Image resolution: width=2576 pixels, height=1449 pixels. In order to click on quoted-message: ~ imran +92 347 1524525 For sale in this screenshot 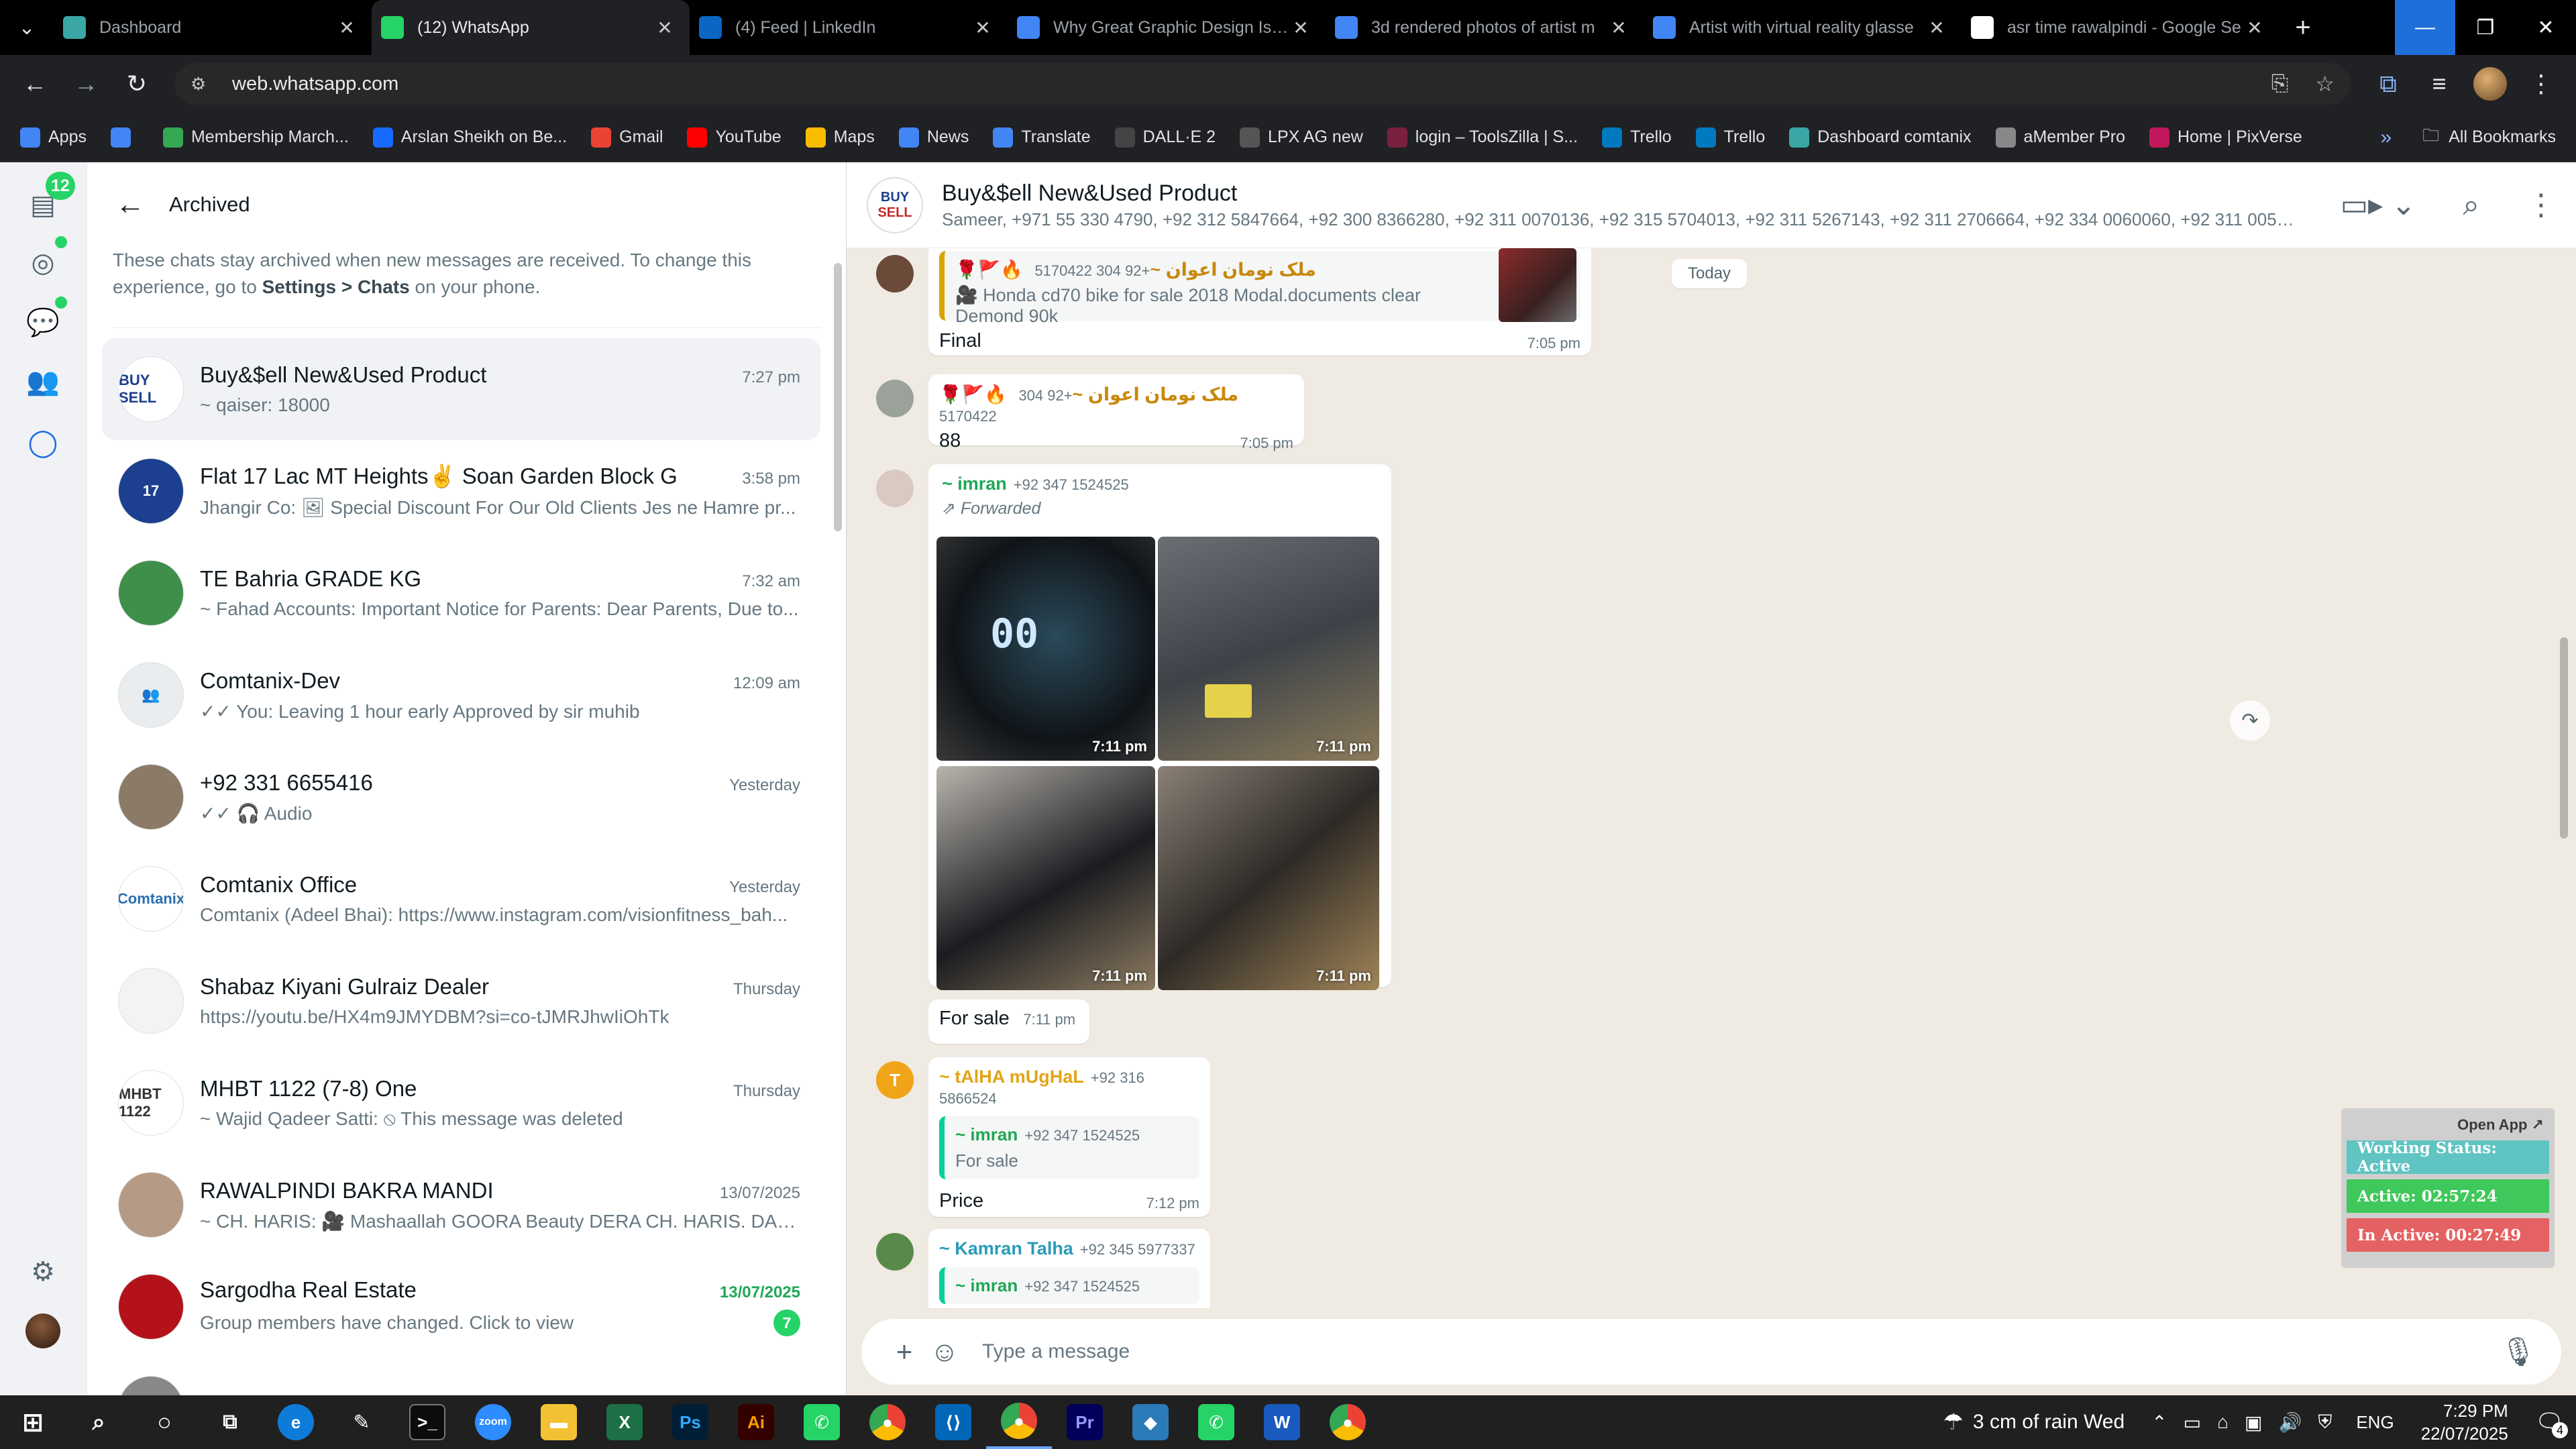, I will do `click(1069, 1147)`.